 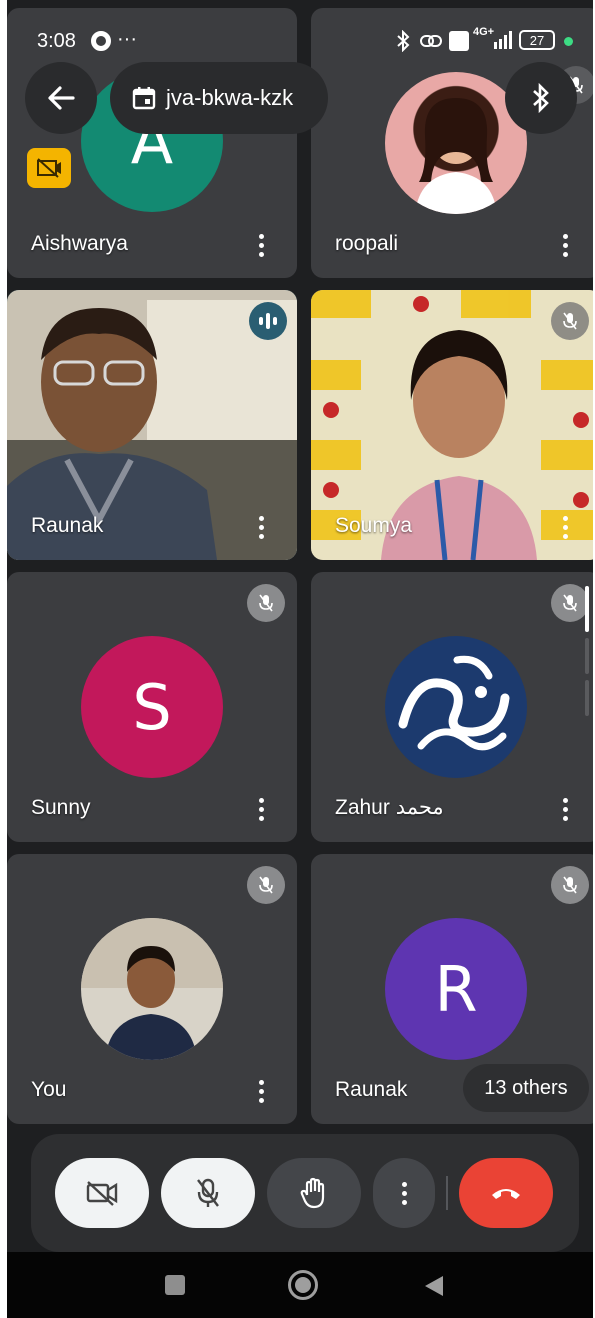 What do you see at coordinates (447, 1193) in the screenshot?
I see `controls-divider` at bounding box center [447, 1193].